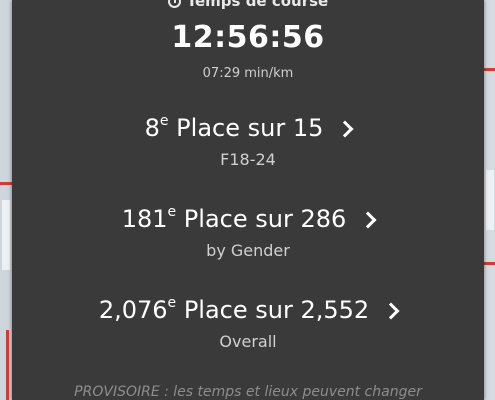 The height and width of the screenshot is (400, 495). Describe the element at coordinates (248, 159) in the screenshot. I see `placement-category-name: F18-24` at that location.